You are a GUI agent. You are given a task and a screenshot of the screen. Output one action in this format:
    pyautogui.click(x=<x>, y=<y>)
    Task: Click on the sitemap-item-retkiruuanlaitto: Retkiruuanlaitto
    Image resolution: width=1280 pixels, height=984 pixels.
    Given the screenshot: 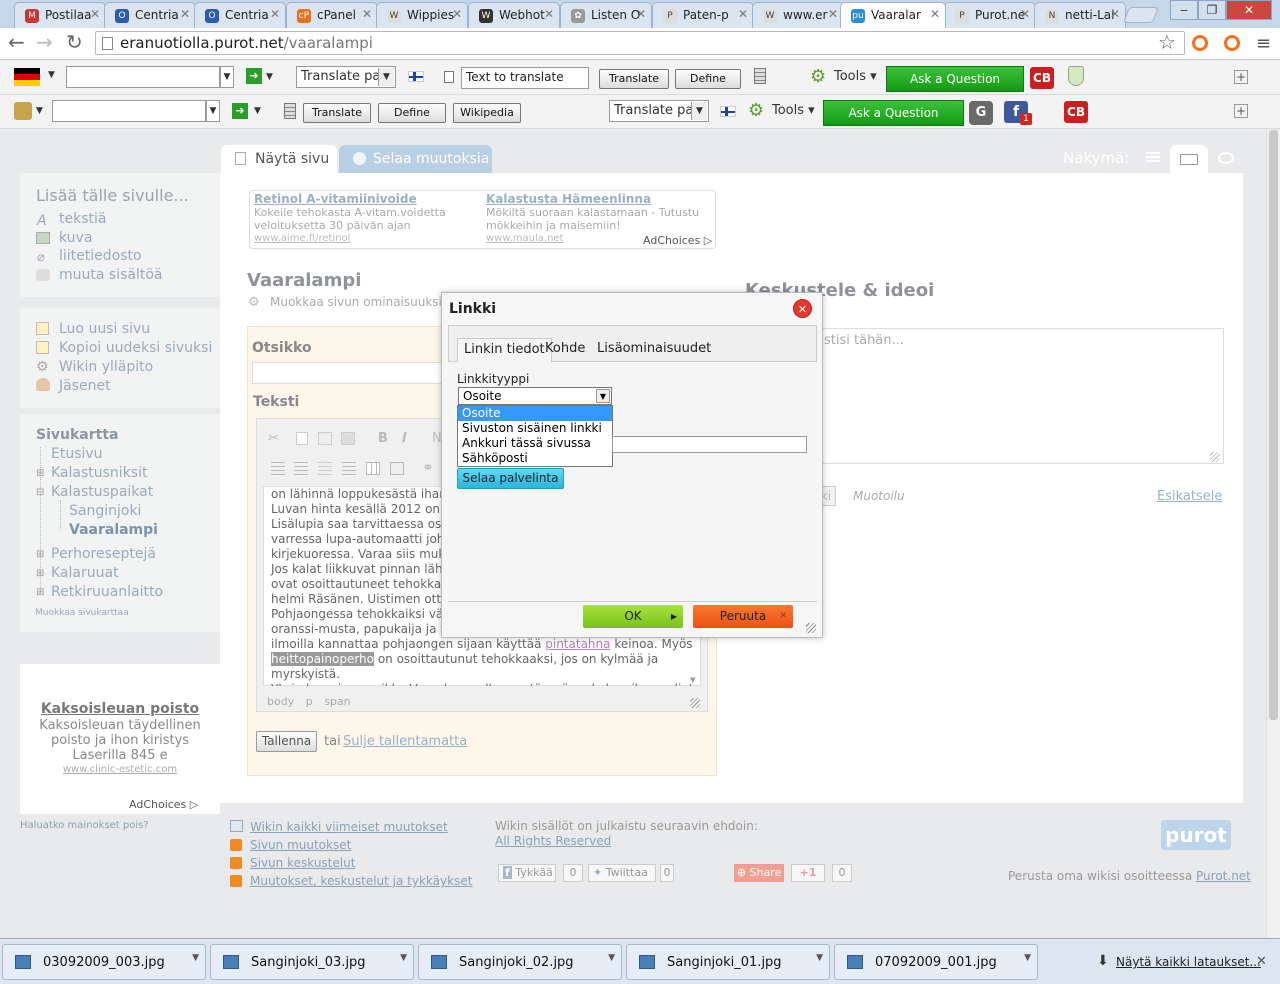 What is the action you would take?
    pyautogui.click(x=107, y=592)
    